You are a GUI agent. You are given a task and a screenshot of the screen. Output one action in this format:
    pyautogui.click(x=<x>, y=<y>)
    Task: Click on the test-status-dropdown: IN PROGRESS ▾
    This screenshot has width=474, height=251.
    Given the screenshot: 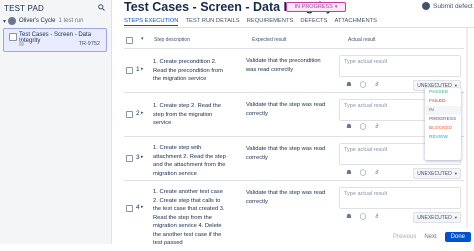 What is the action you would take?
    pyautogui.click(x=316, y=7)
    